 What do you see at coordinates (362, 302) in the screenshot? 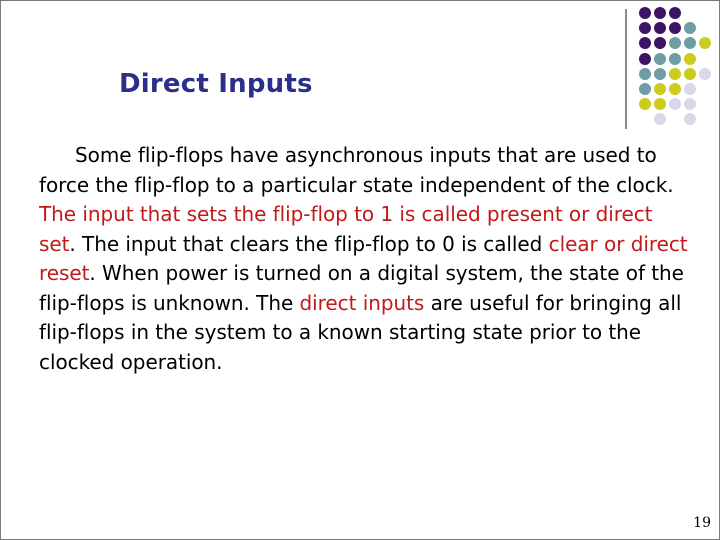
I see `highlighted-text: direct inputs` at bounding box center [362, 302].